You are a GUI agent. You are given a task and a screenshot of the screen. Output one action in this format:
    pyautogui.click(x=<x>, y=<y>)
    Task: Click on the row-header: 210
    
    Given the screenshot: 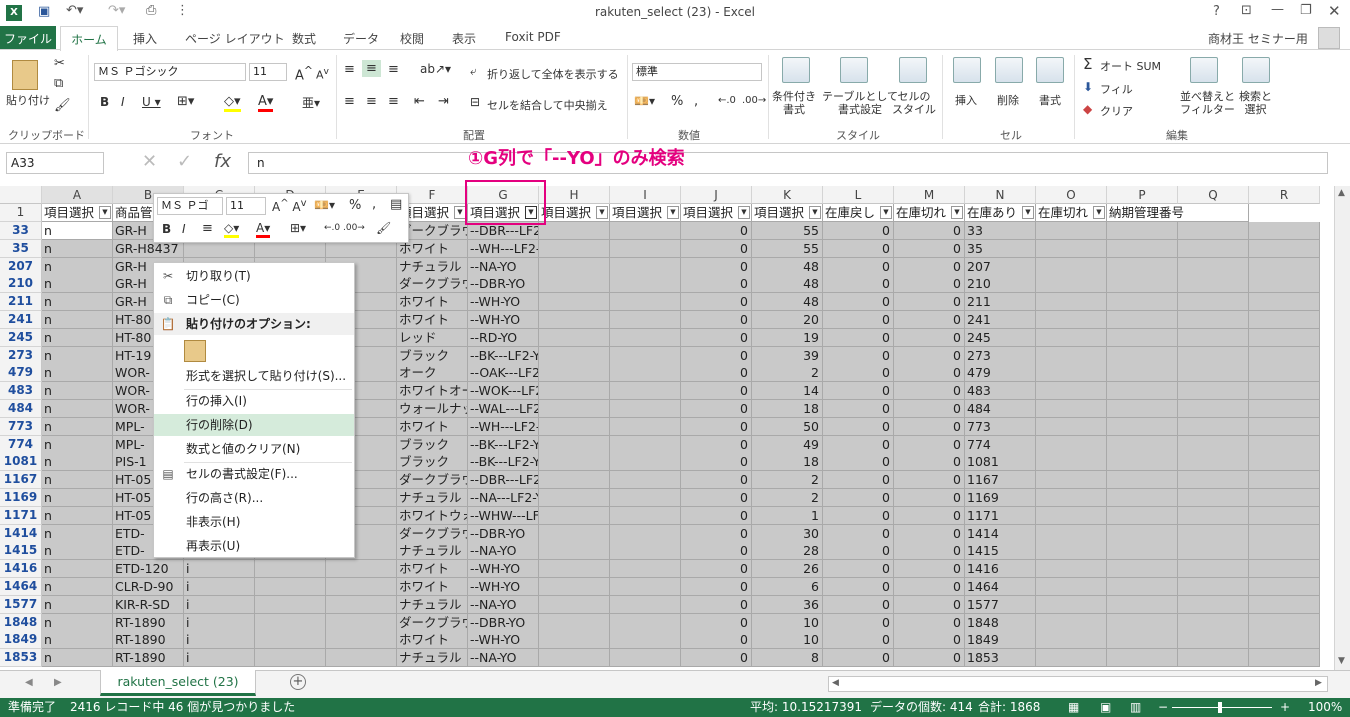 What is the action you would take?
    pyautogui.click(x=21, y=284)
    